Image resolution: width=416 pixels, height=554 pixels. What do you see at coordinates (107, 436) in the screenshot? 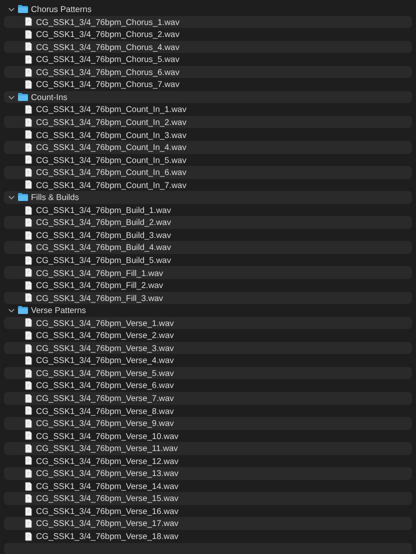
I see `file-name: CG_SSK1_3/4_76bpm_Verse_10.wav` at bounding box center [107, 436].